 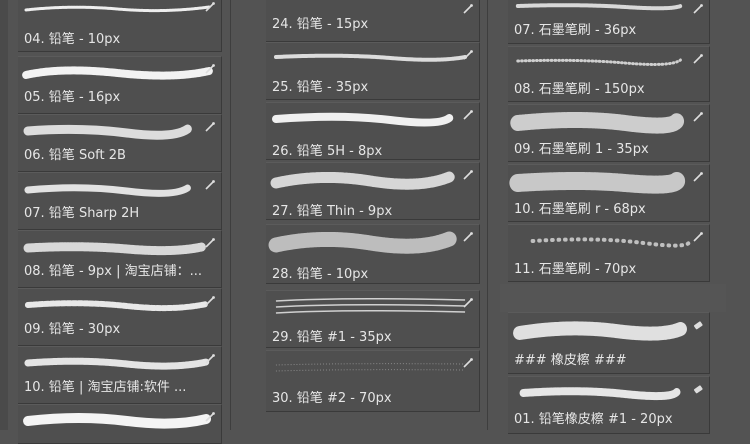 What do you see at coordinates (593, 419) in the screenshot?
I see `brush-preset-label: 01. 铅笔橡皮檫 #1 - 20px` at bounding box center [593, 419].